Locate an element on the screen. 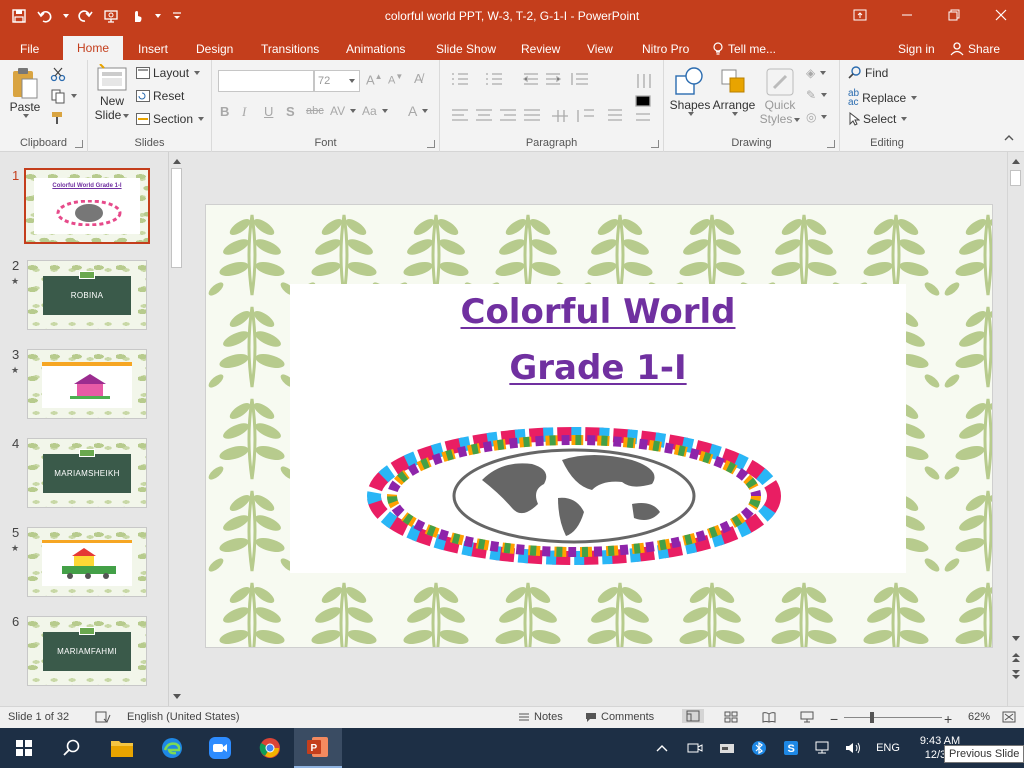 This screenshot has height=768, width=1024. tab-home: Home is located at coordinates (93, 48).